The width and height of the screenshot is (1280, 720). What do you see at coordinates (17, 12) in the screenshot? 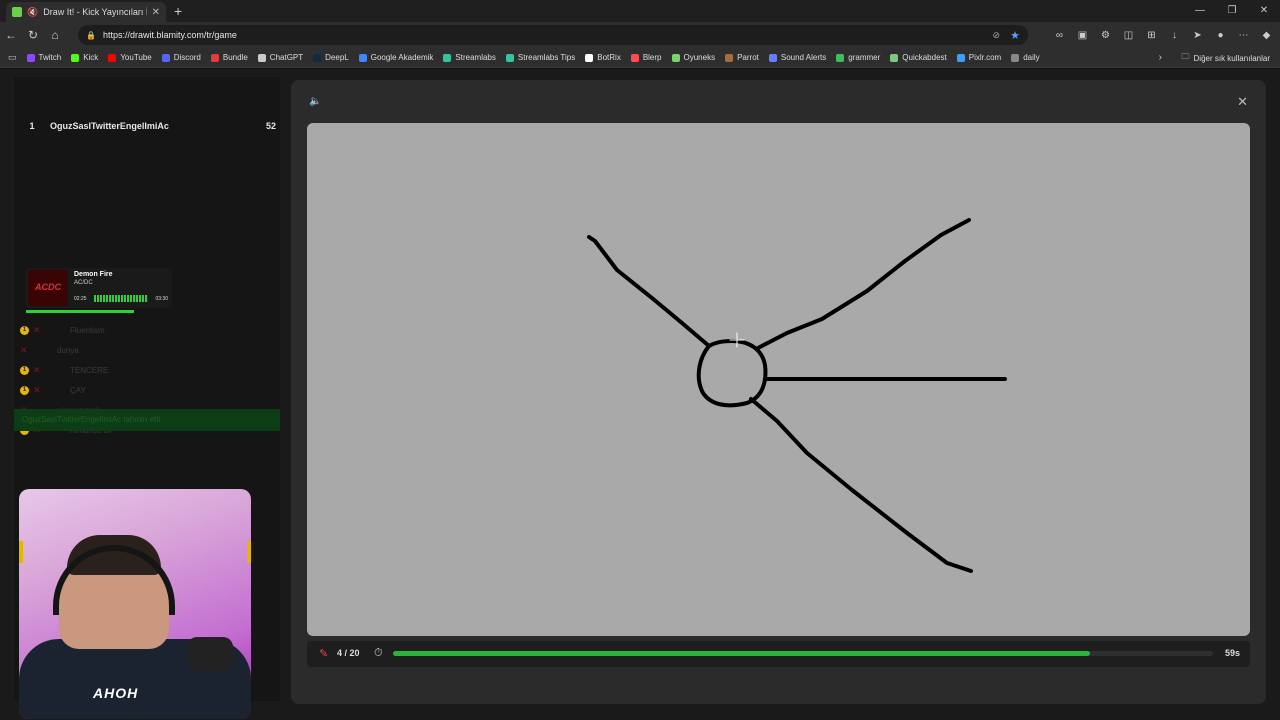
I see `kick-favicon-icon` at bounding box center [17, 12].